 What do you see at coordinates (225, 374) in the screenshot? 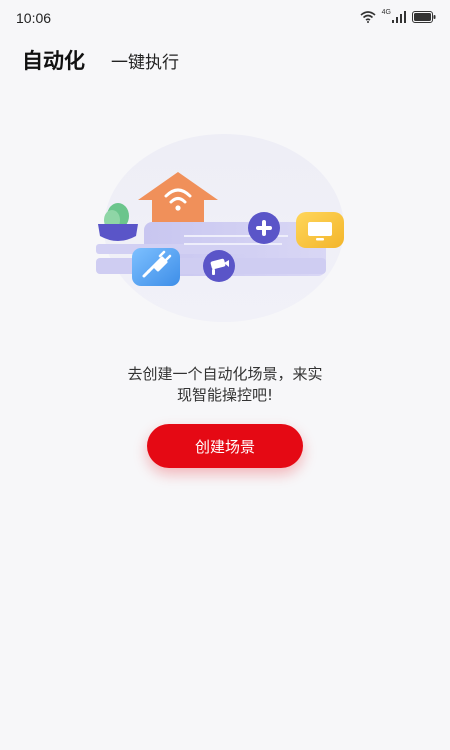
I see `empty-state-message-line1: 去创建一个自动化场景，来实` at bounding box center [225, 374].